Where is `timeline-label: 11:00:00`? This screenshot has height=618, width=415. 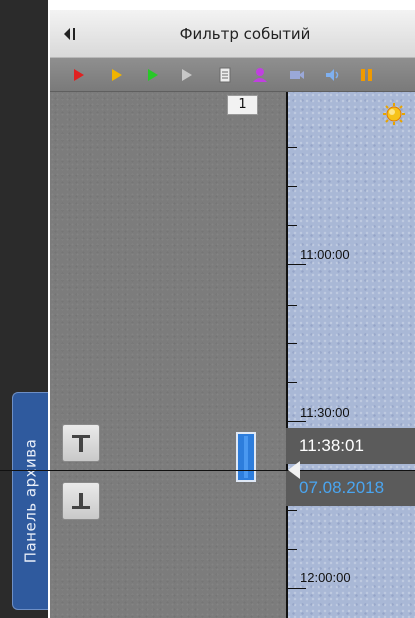
timeline-label: 11:00:00 is located at coordinates (325, 254).